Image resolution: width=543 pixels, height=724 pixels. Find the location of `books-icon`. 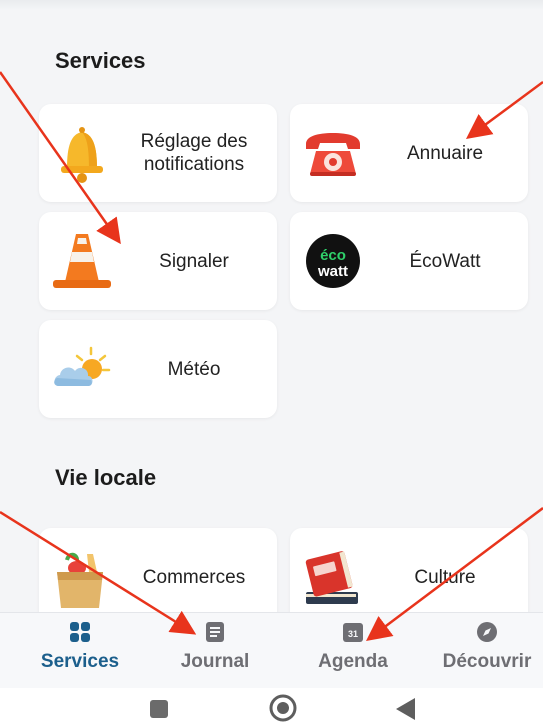

books-icon is located at coordinates (331, 577).